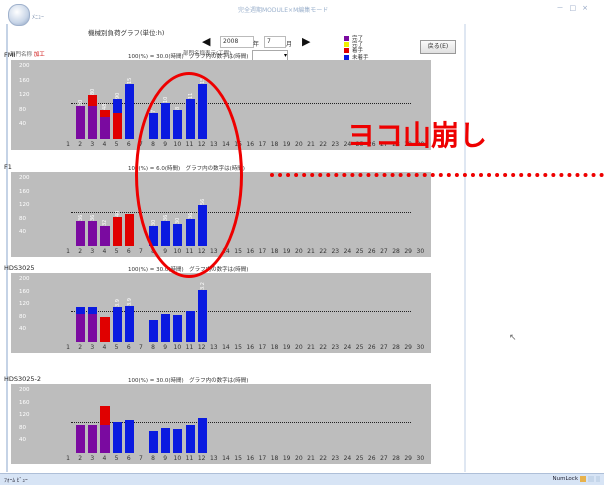  What do you see at coordinates (153, 347) in the screenshot?
I see `x-tick-label: 8` at bounding box center [153, 347].